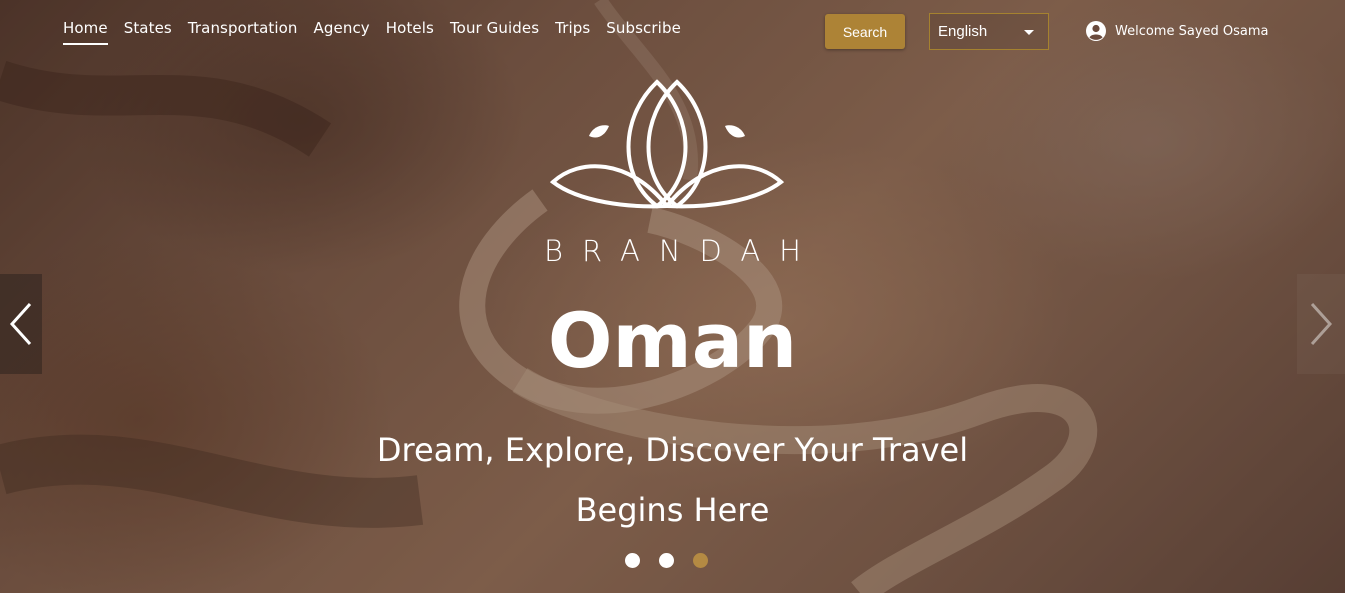  What do you see at coordinates (672, 450) in the screenshot?
I see `tagline-line-1: Dream, Explore, Discover Your Travel` at bounding box center [672, 450].